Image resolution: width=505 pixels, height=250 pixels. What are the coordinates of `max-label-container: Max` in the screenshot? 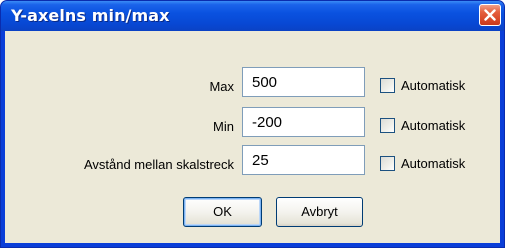 It's located at (119, 87).